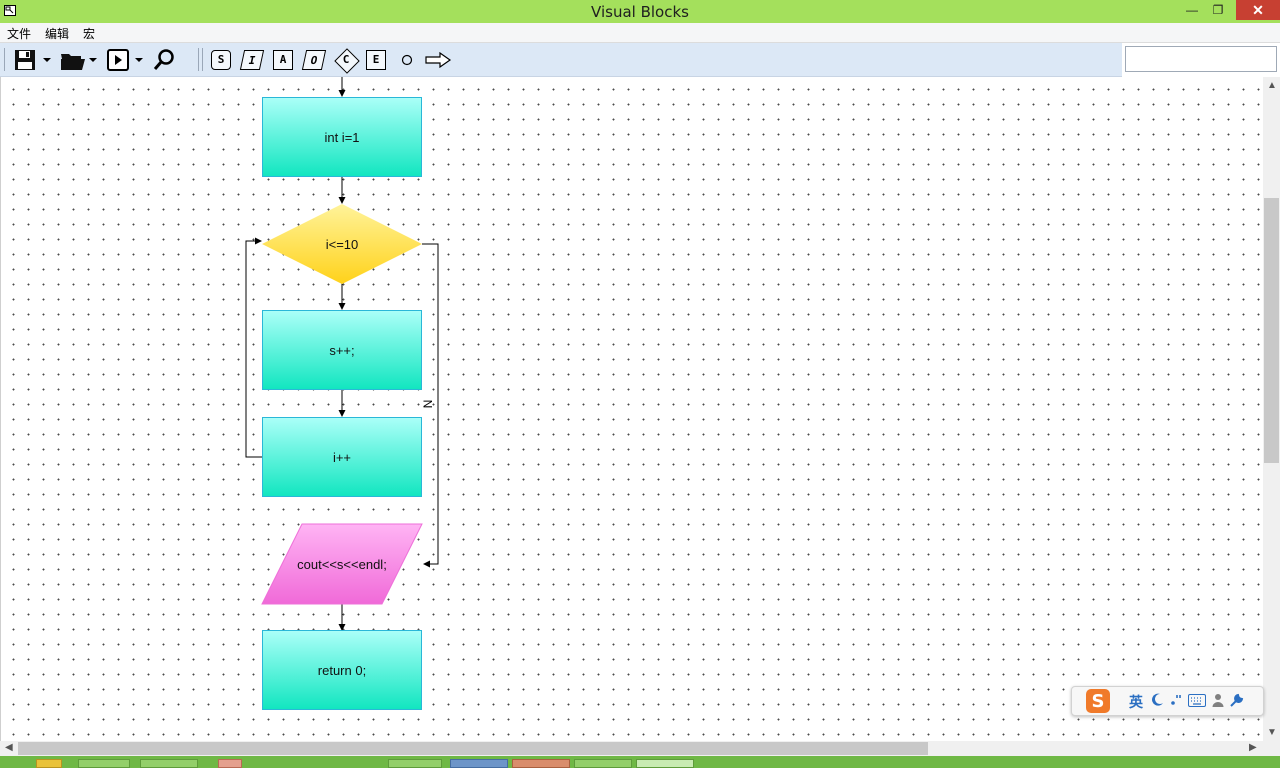 The image size is (1280, 768). What do you see at coordinates (57, 33) in the screenshot?
I see `menu-edit: 编辑` at bounding box center [57, 33].